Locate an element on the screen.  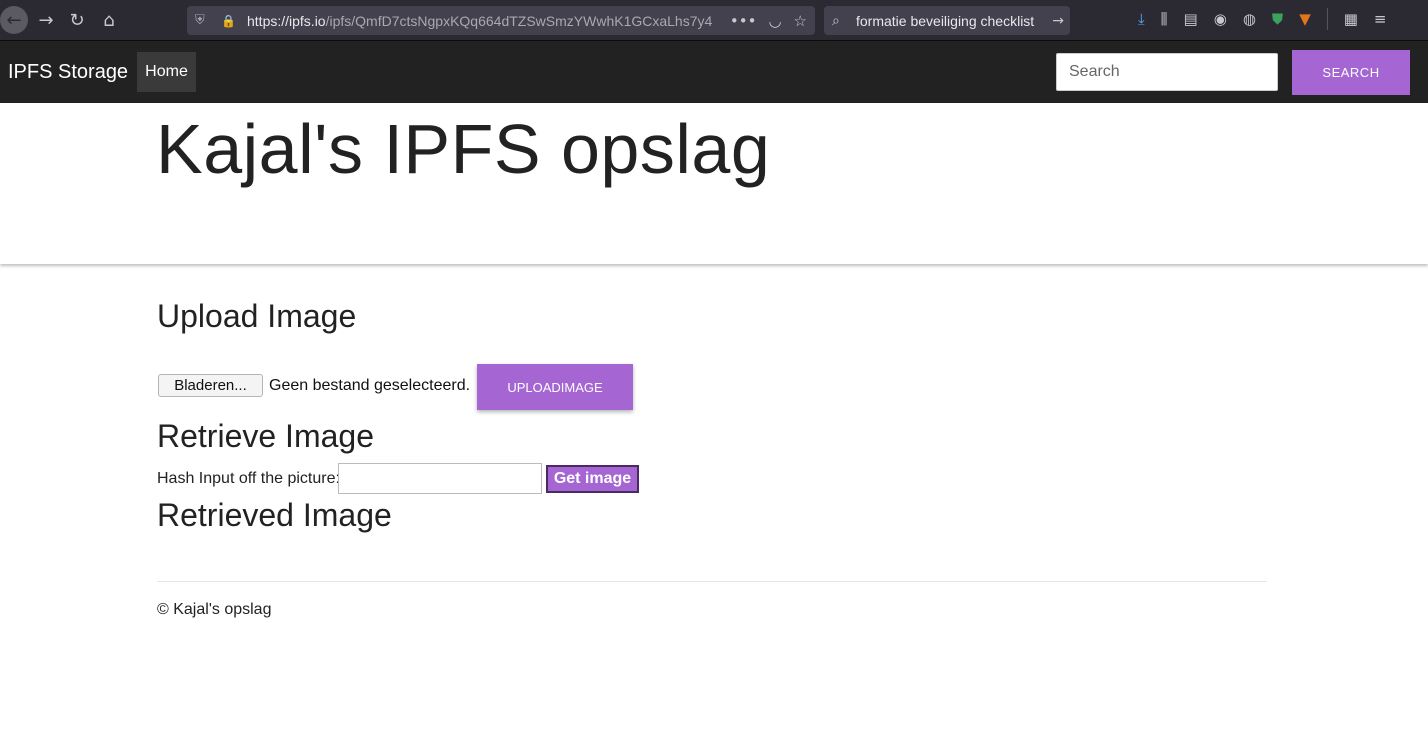
footer-text: © Kajal's opslag is located at coordinates (214, 609).